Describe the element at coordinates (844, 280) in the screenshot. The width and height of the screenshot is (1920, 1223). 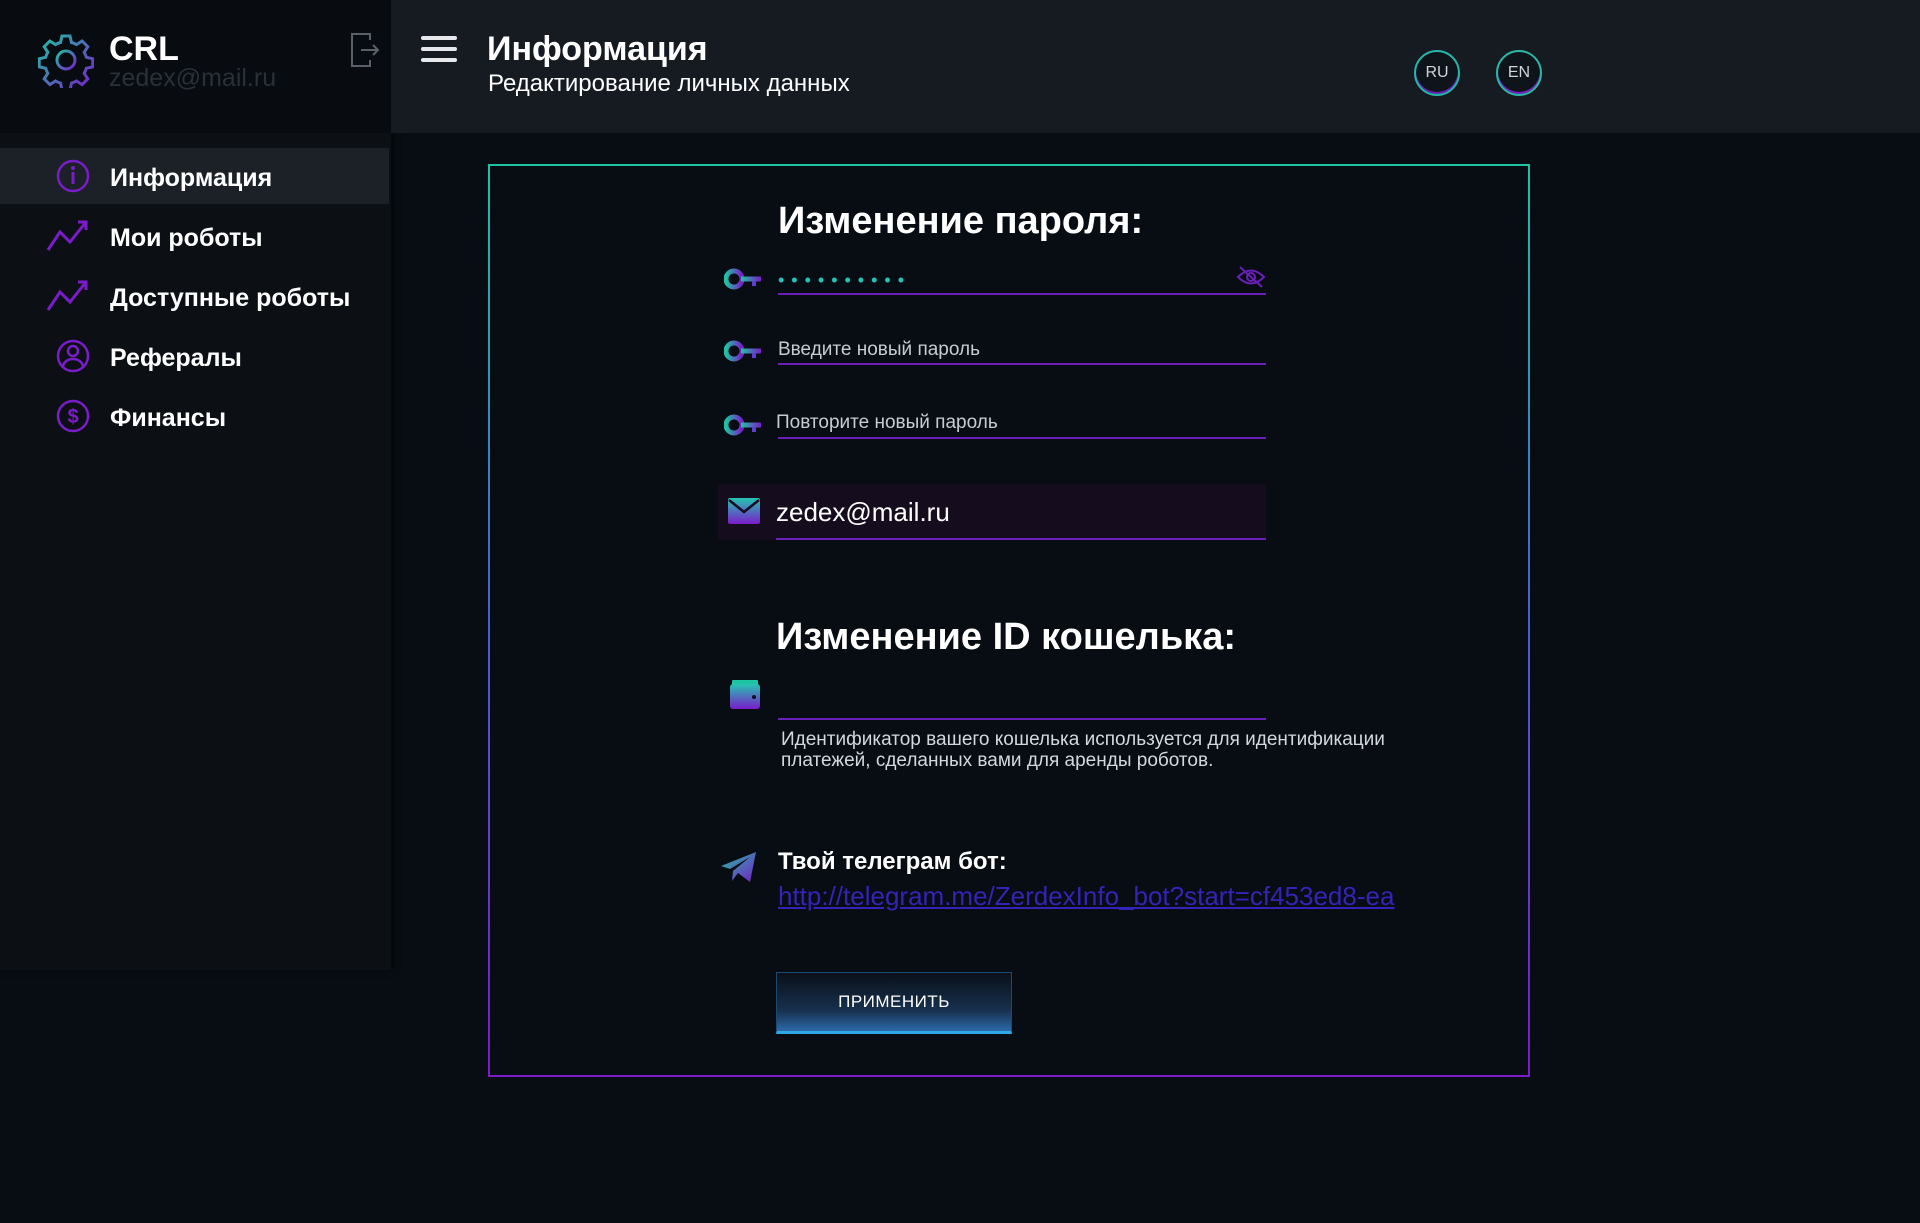
I see `current-password-input: ••••••••••` at that location.